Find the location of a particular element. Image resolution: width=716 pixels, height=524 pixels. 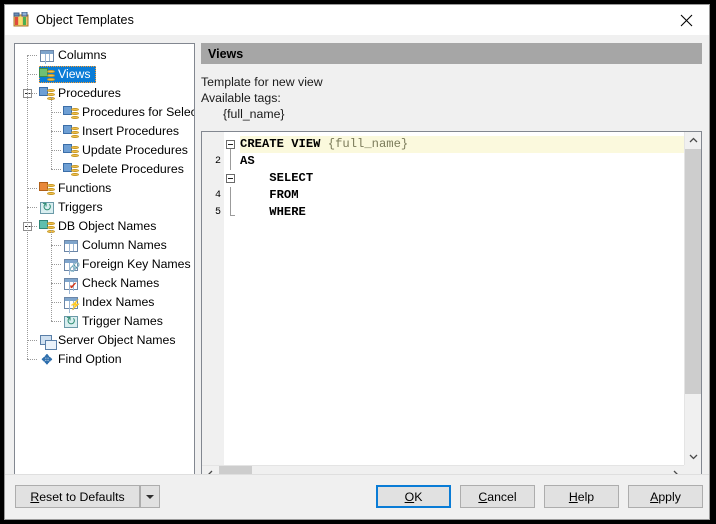

ok-label: OK is located at coordinates (414, 497).